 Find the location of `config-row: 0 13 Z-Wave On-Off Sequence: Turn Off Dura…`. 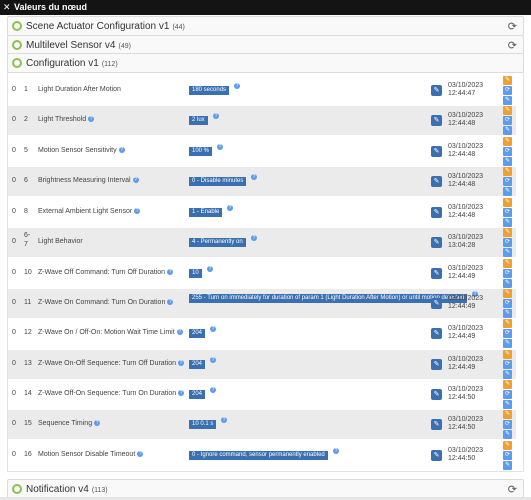

config-row: 0 13 Z-Wave On-Off Sequence: Turn Off Dura… is located at coordinates (262, 364).